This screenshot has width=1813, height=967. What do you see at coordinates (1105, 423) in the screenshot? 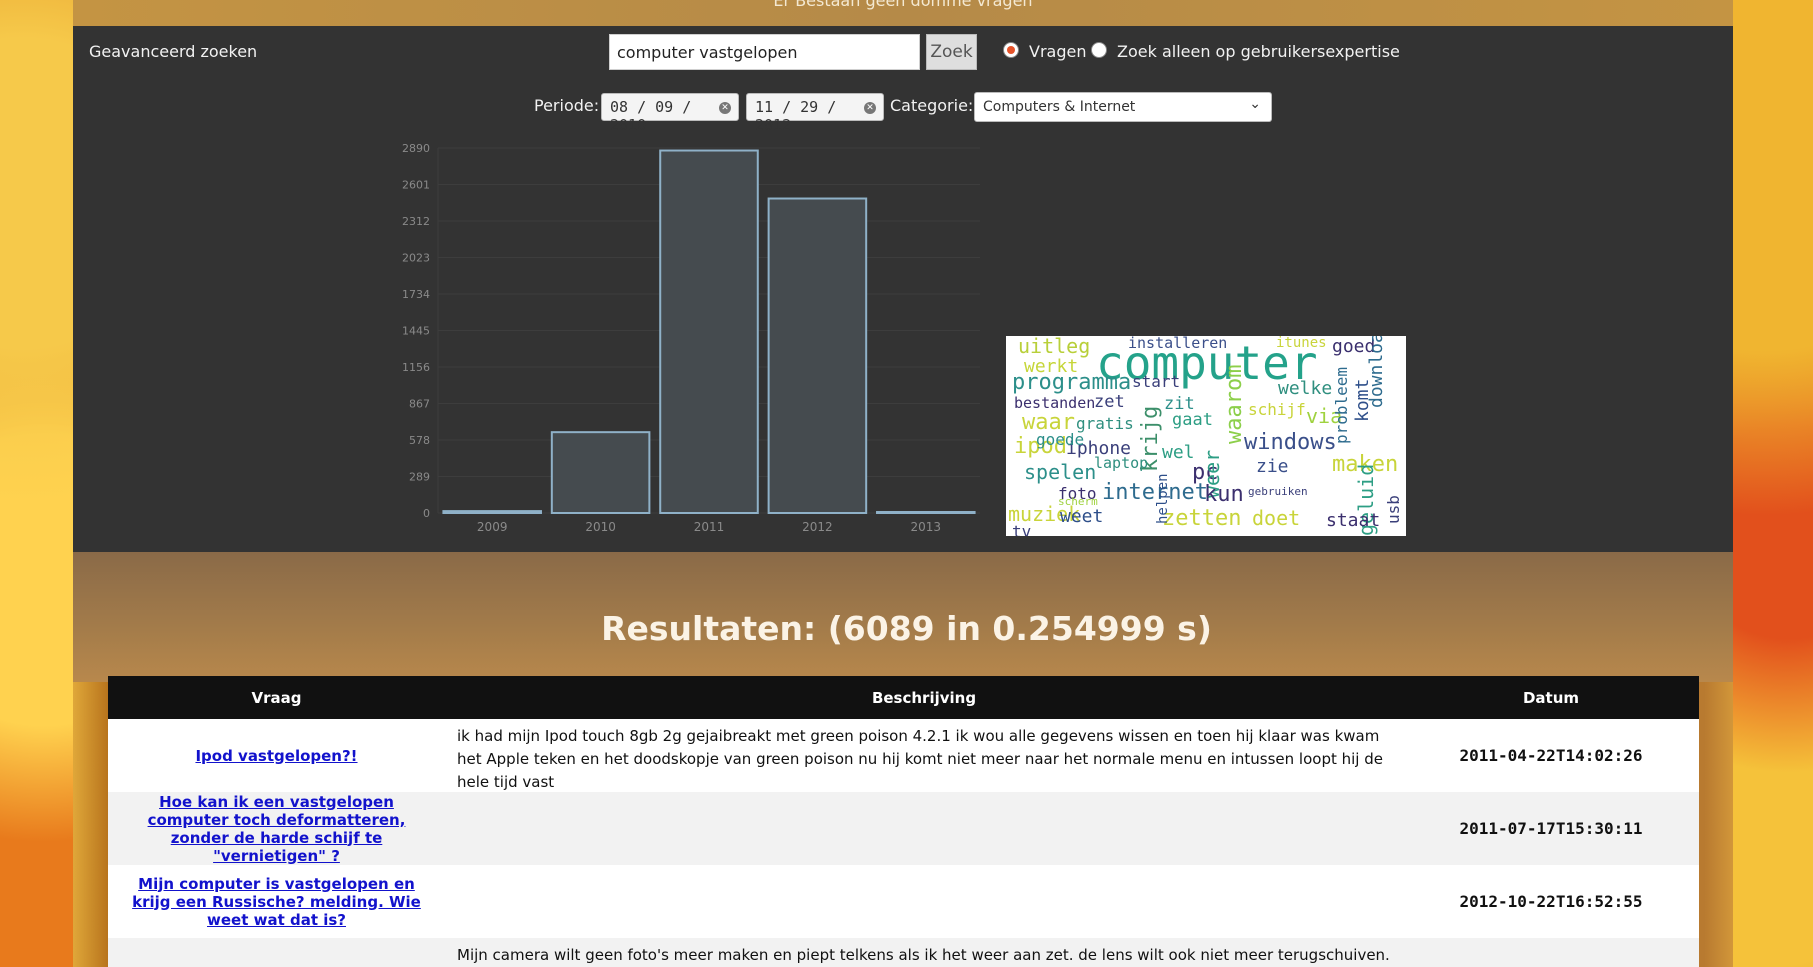
I see `word-cloud-word: gratis` at bounding box center [1105, 423].